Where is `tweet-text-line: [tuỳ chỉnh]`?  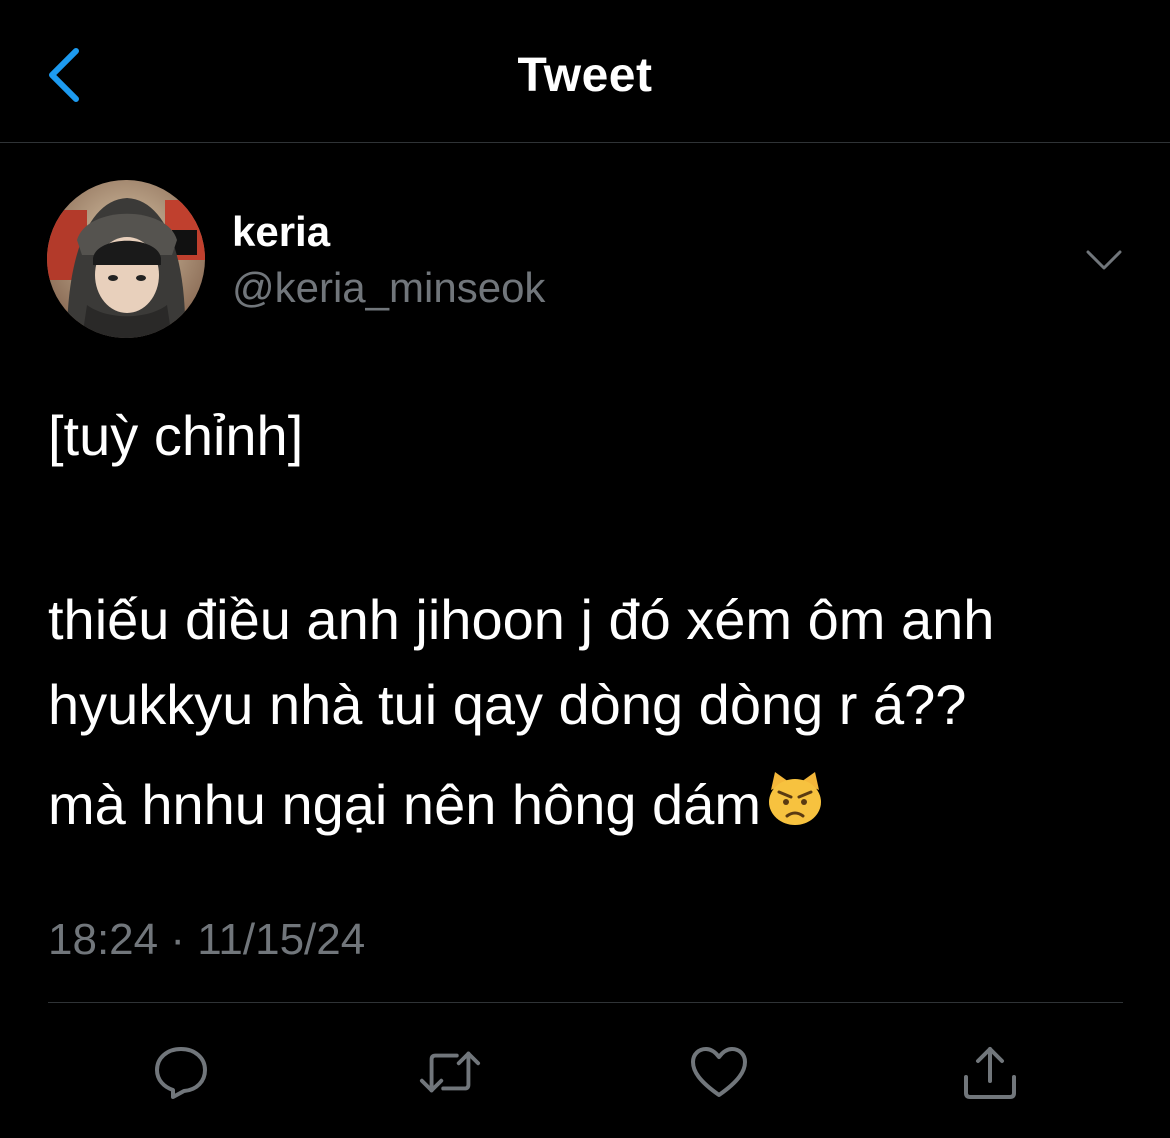
tweet-text-line: [tuỳ chỉnh] is located at coordinates (176, 435).